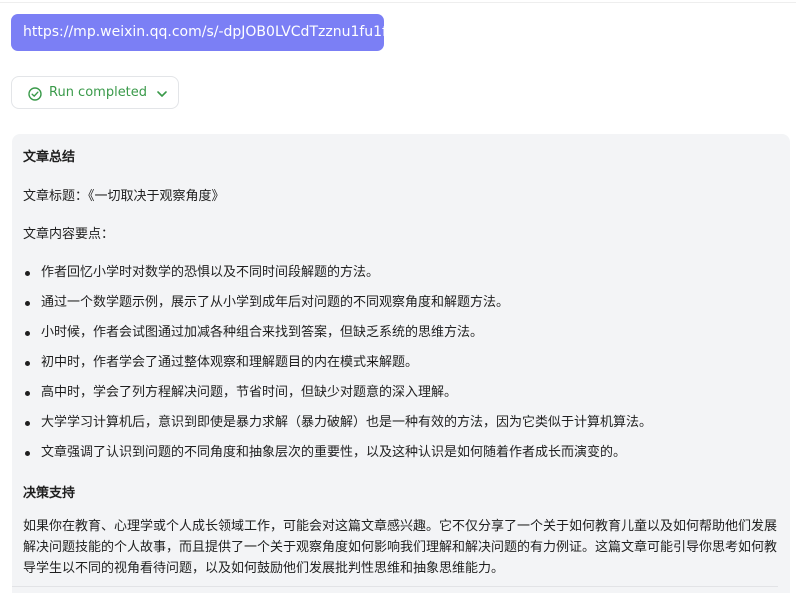  What do you see at coordinates (398, 2) in the screenshot?
I see `top-divider` at bounding box center [398, 2].